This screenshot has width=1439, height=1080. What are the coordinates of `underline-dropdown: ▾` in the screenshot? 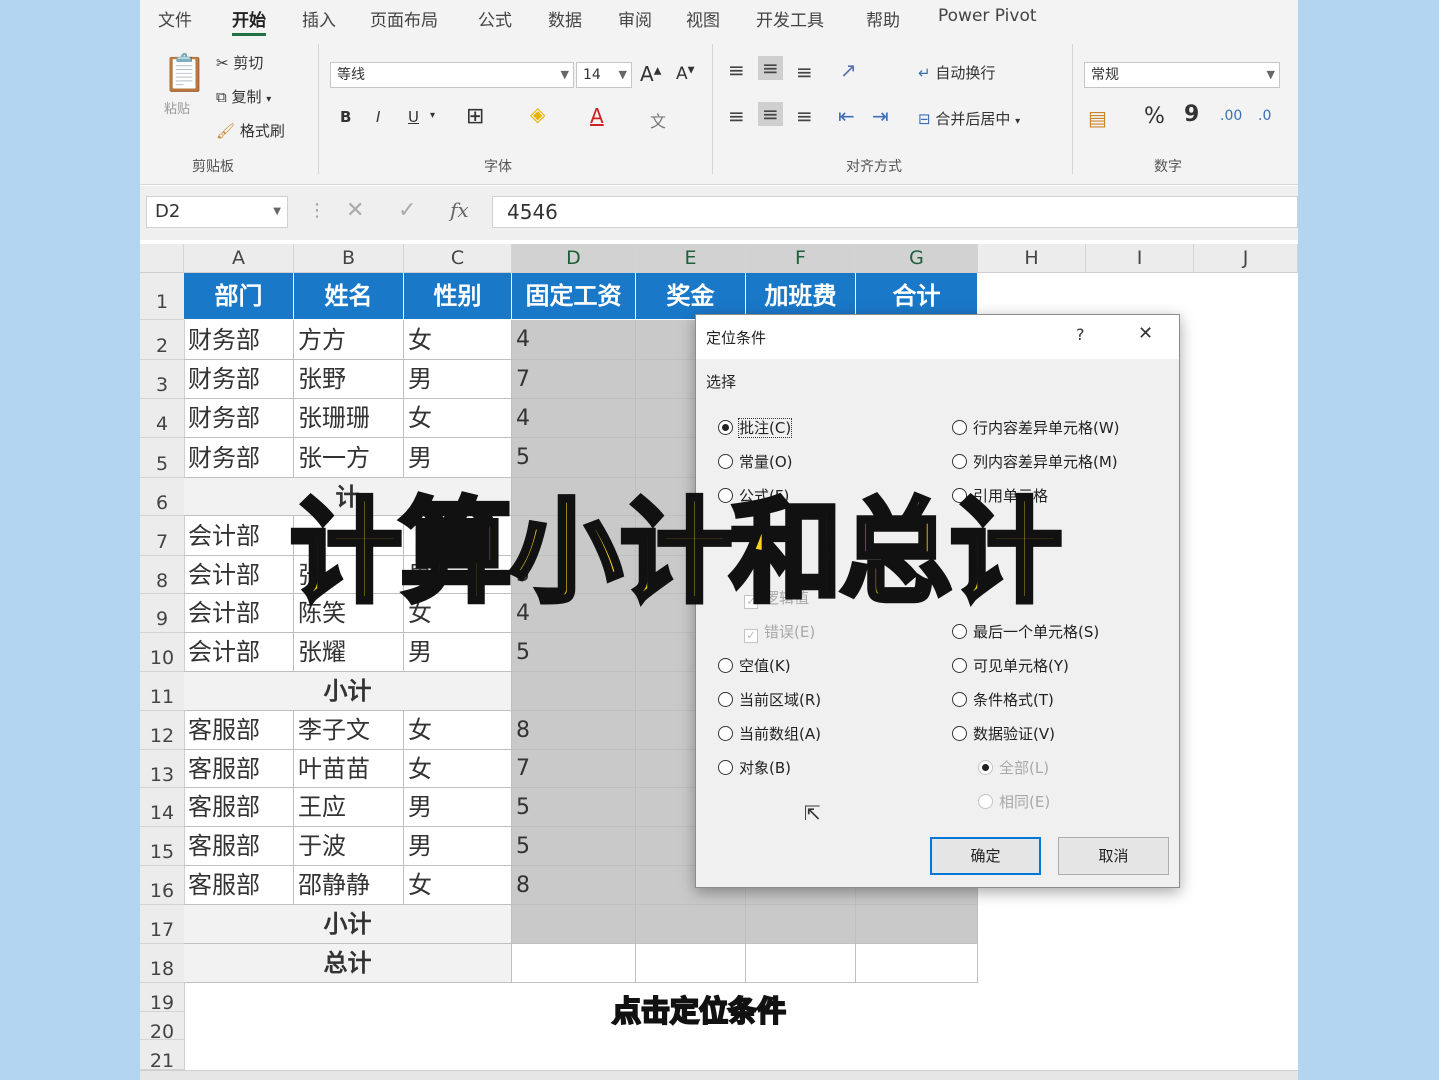 It's located at (432, 115).